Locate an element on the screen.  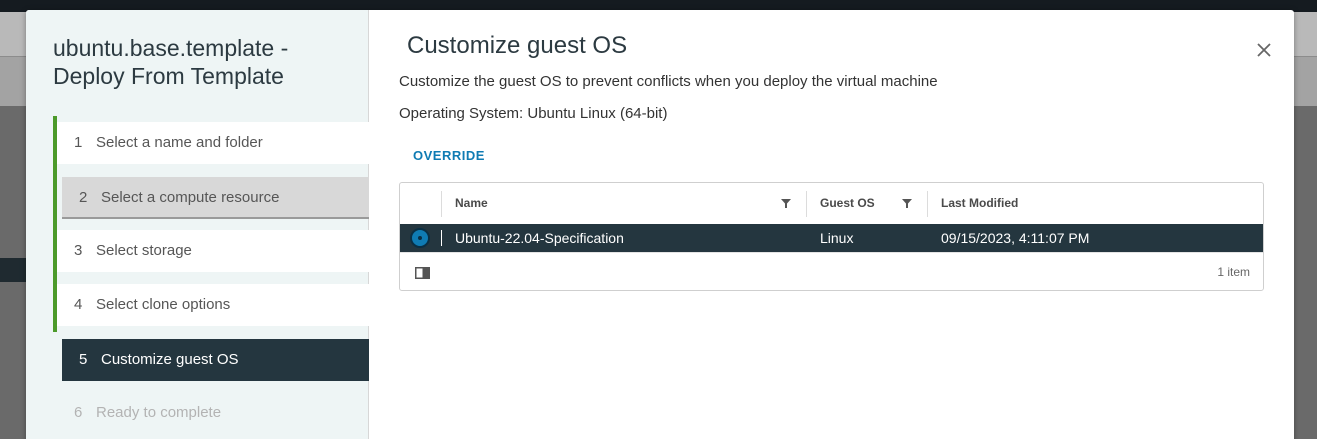
wizard-step-select-compute-resource: 2 Select a compute resource is located at coordinates (215, 198).